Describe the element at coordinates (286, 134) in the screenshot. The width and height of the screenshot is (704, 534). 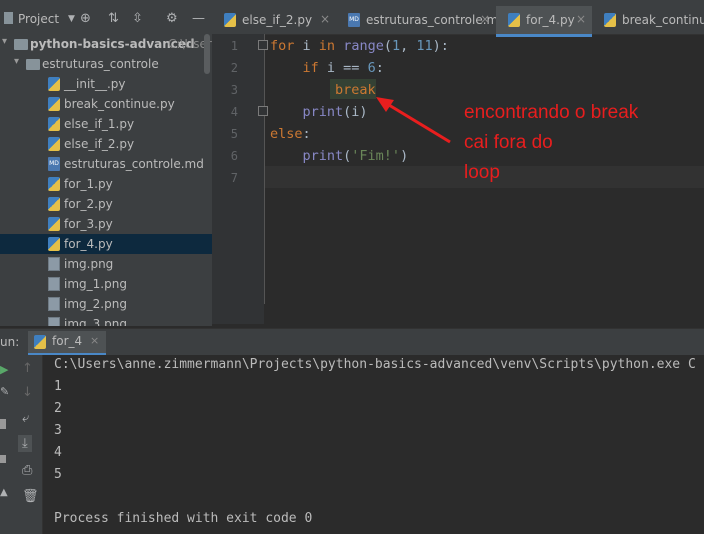
I see `code-token: else` at that location.